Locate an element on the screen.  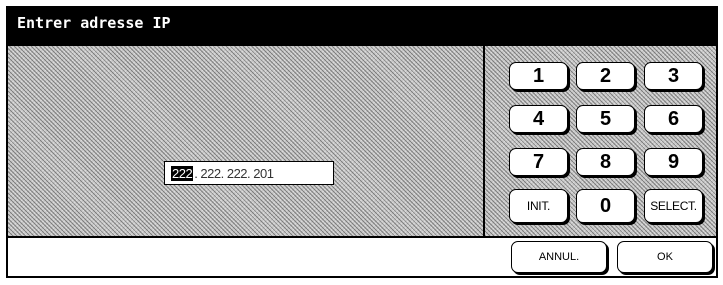
key-2: 2 is located at coordinates (605, 76).